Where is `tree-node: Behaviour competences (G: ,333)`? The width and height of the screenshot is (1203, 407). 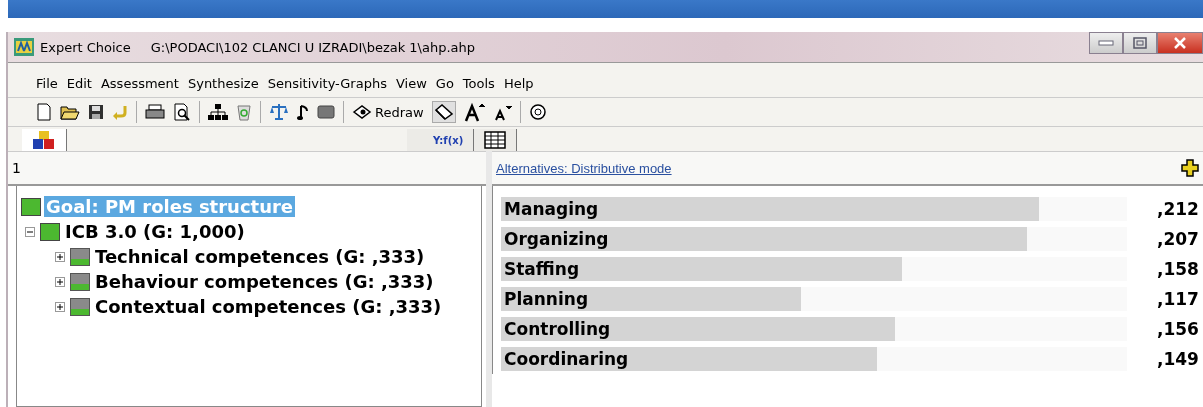
tree-node: Behaviour competences (G: ,333) is located at coordinates (264, 281).